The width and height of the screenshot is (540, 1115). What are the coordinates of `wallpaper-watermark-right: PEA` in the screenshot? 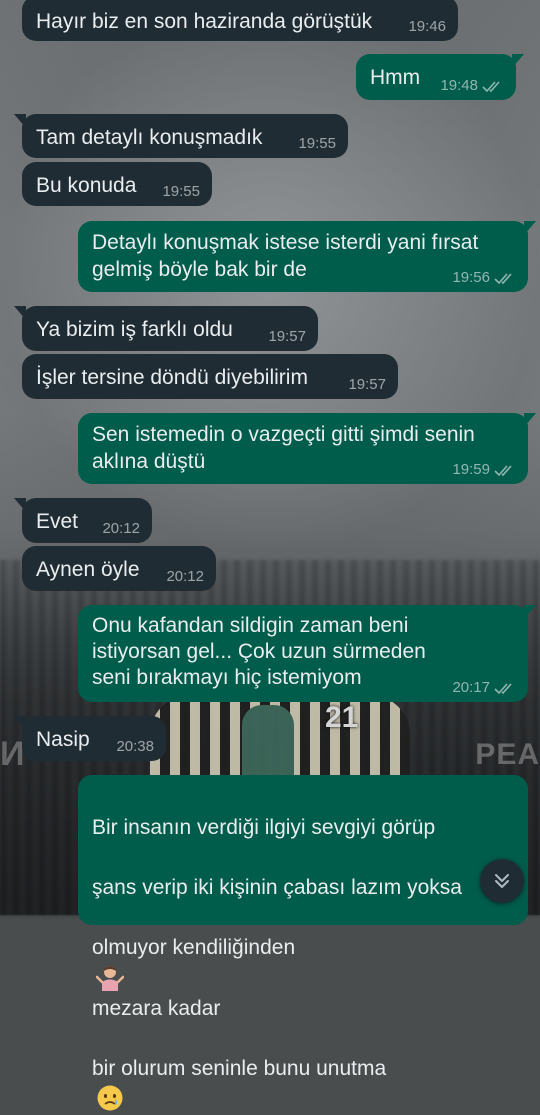 It's located at (507, 754).